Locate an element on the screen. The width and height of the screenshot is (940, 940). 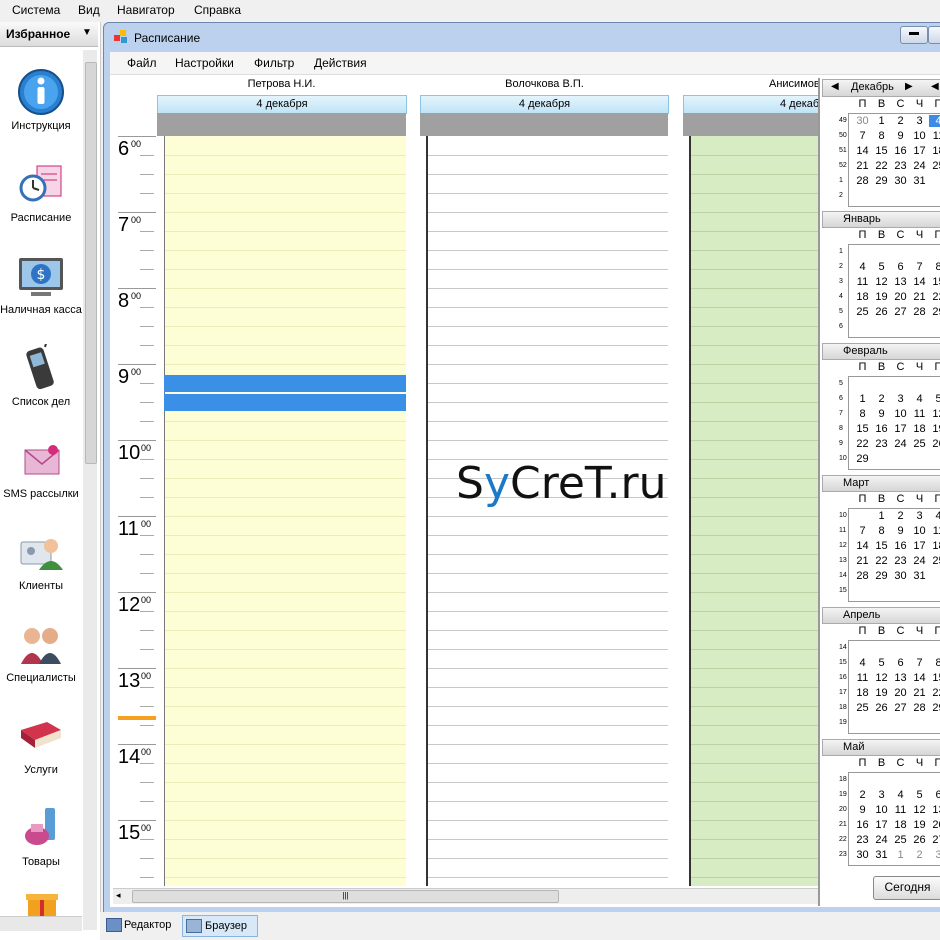
tab-browser: Браузер is located at coordinates (220, 926).